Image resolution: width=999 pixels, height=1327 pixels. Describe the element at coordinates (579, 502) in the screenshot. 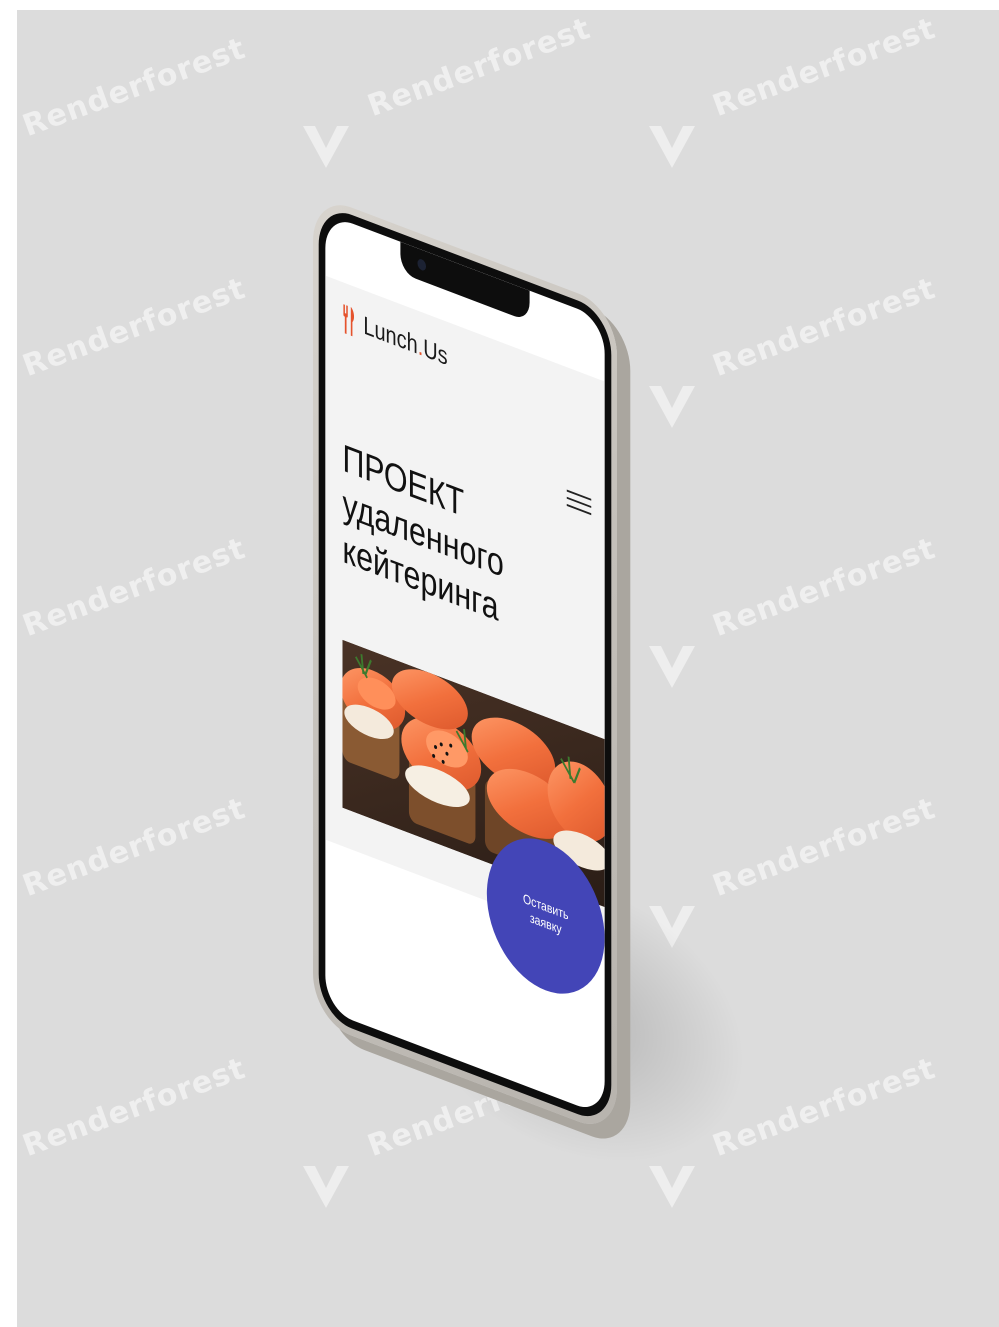

I see `hamburger-menu-icon` at that location.